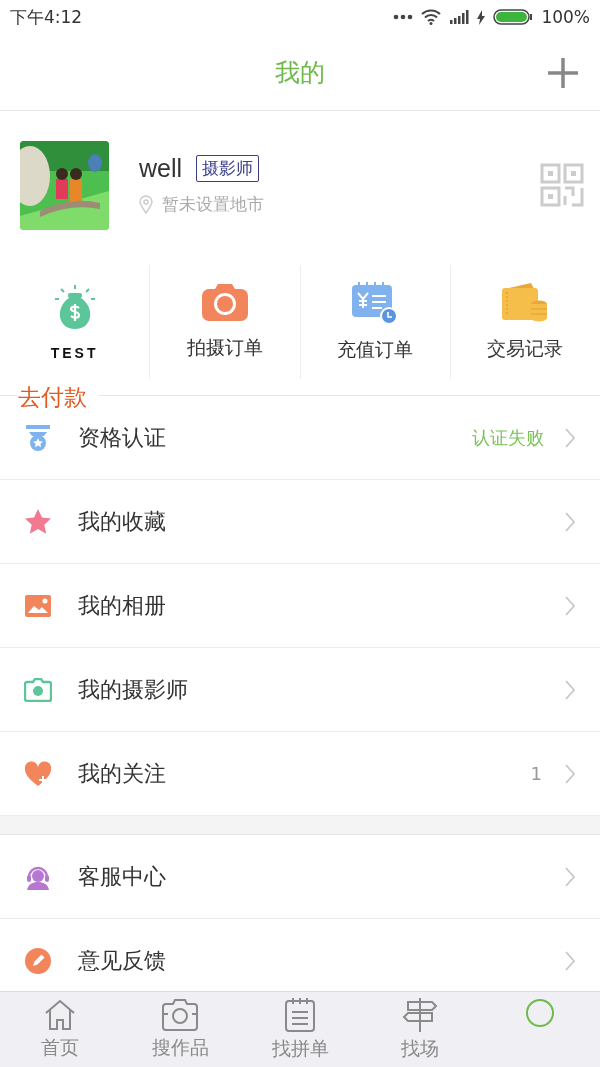 This screenshot has height=1067, width=600. What do you see at coordinates (565, 17) in the screenshot?
I see `battery-percent: 100%` at bounding box center [565, 17].